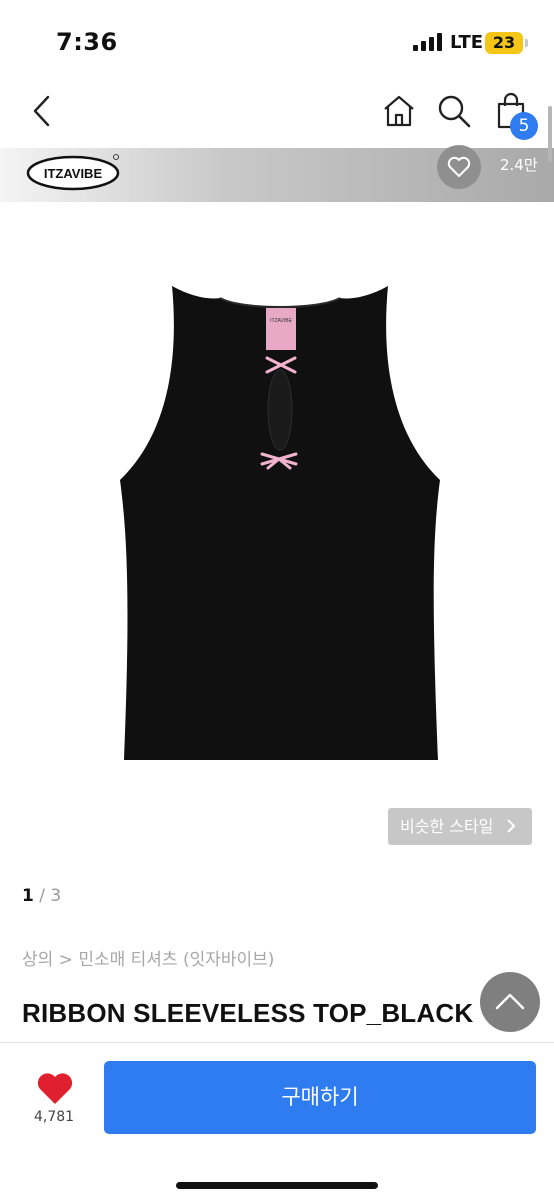 The height and width of the screenshot is (1200, 554). I want to click on cart-count: 5, so click(524, 126).